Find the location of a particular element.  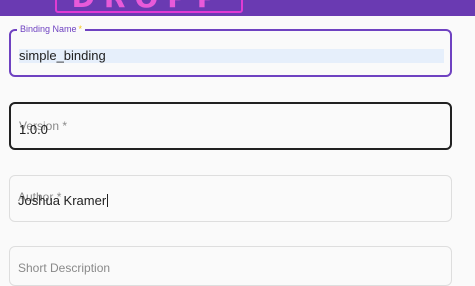

author-value: Joshua Kramer is located at coordinates (62, 200).